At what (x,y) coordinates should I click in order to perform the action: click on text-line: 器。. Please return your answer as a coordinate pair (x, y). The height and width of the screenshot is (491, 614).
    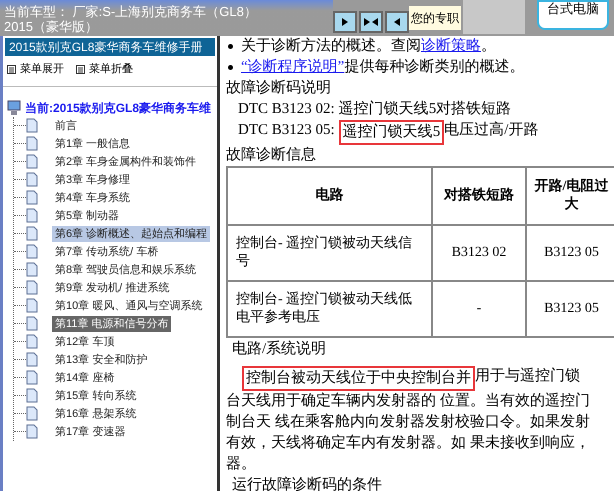
    Looking at the image, I should click on (241, 464).